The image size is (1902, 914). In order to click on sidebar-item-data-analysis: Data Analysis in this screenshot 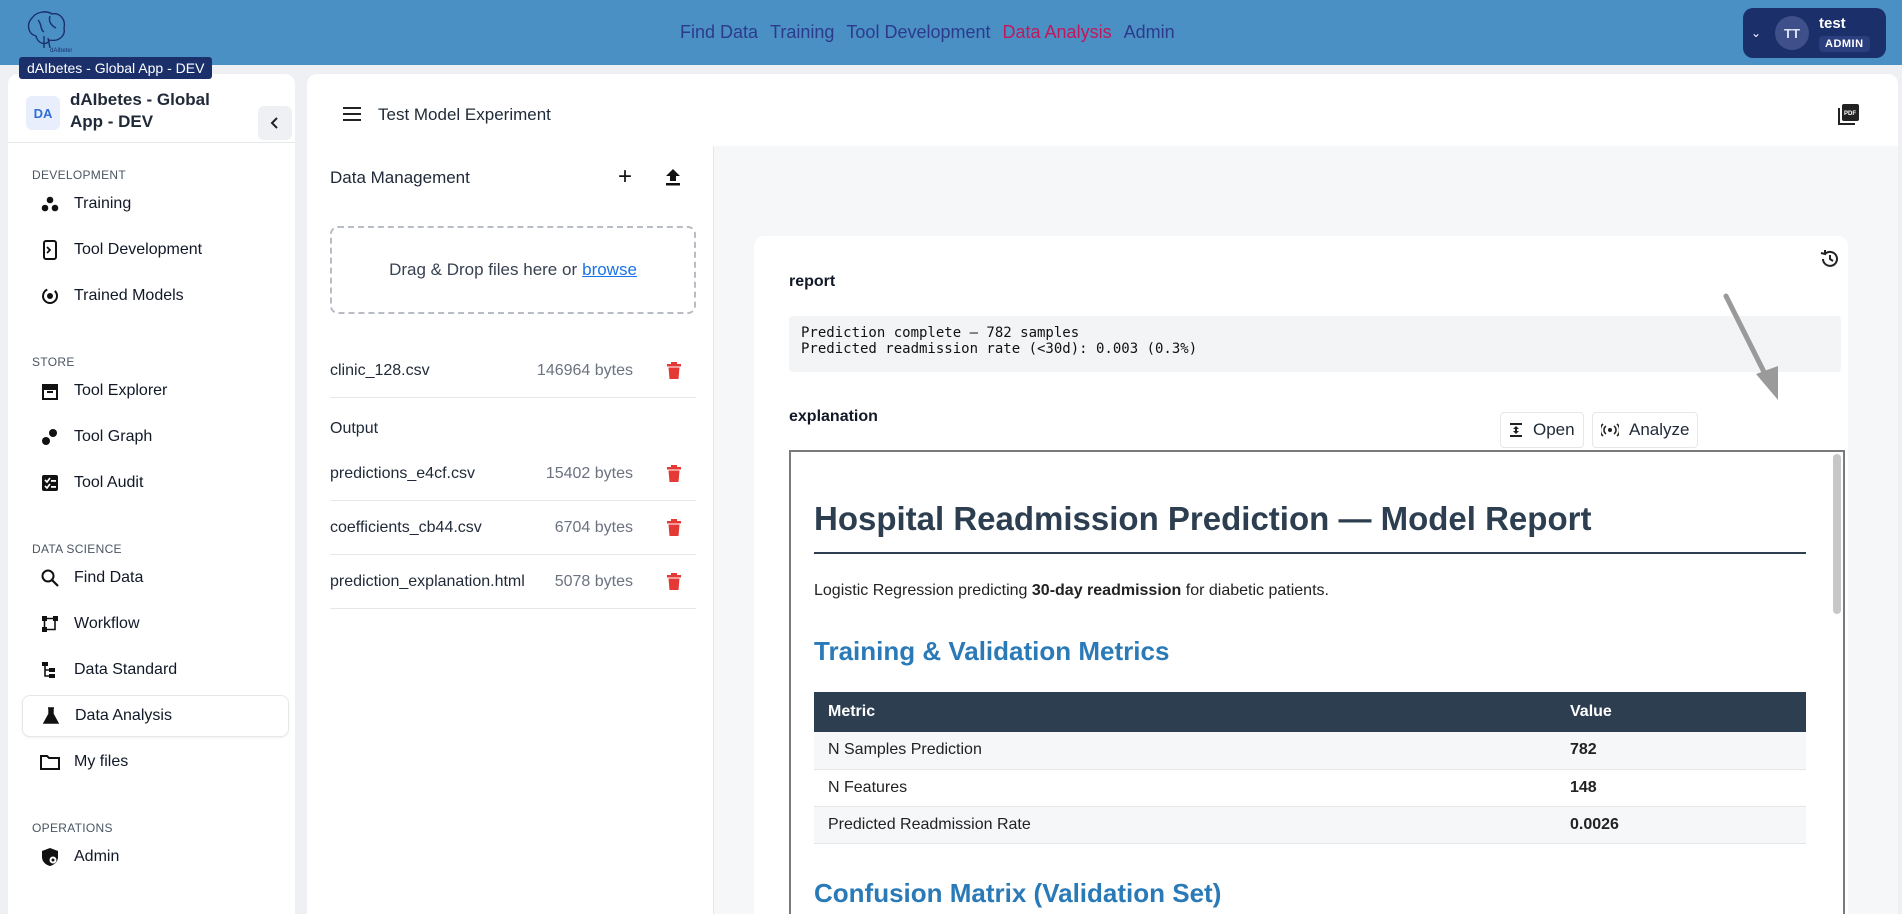, I will do `click(155, 716)`.